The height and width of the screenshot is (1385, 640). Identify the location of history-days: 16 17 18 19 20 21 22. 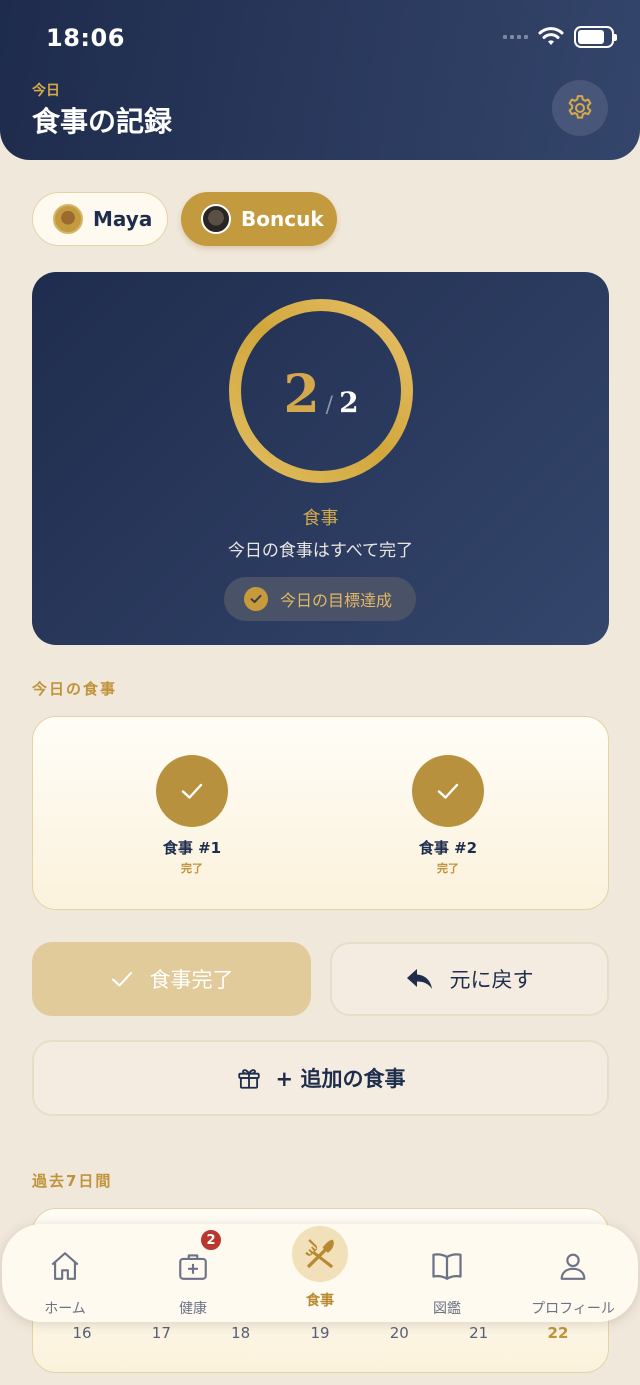
(320, 1333).